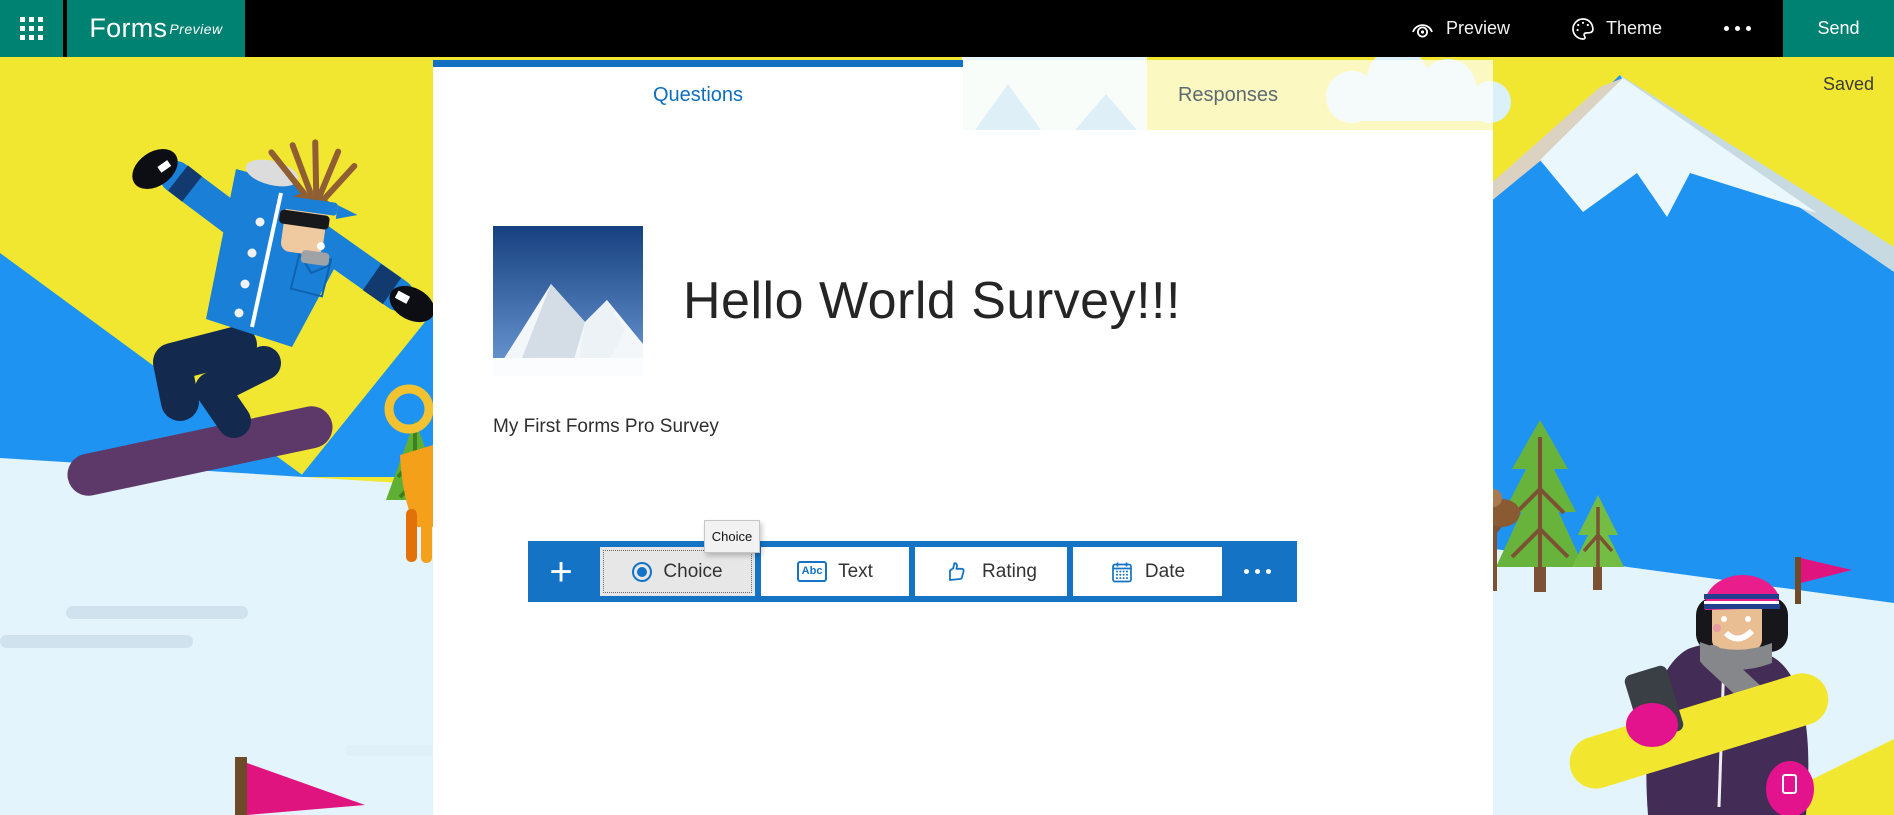  I want to click on app-launcher-button, so click(31, 28).